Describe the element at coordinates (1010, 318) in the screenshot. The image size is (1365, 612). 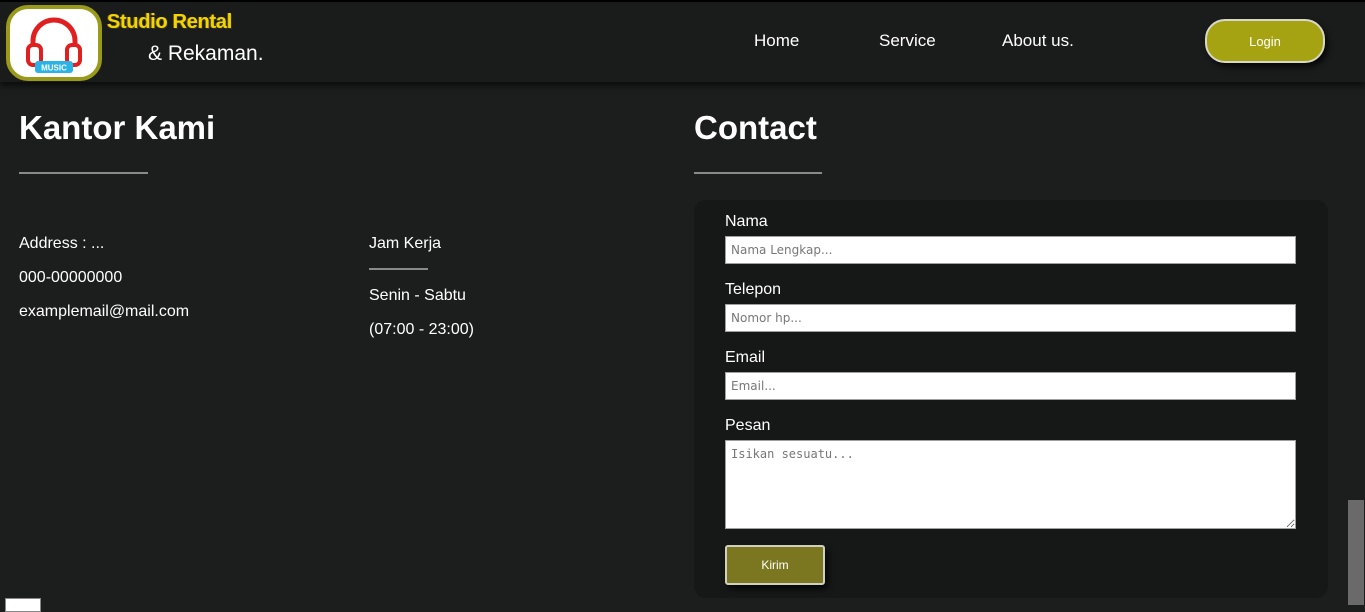
I see `phone-input` at that location.